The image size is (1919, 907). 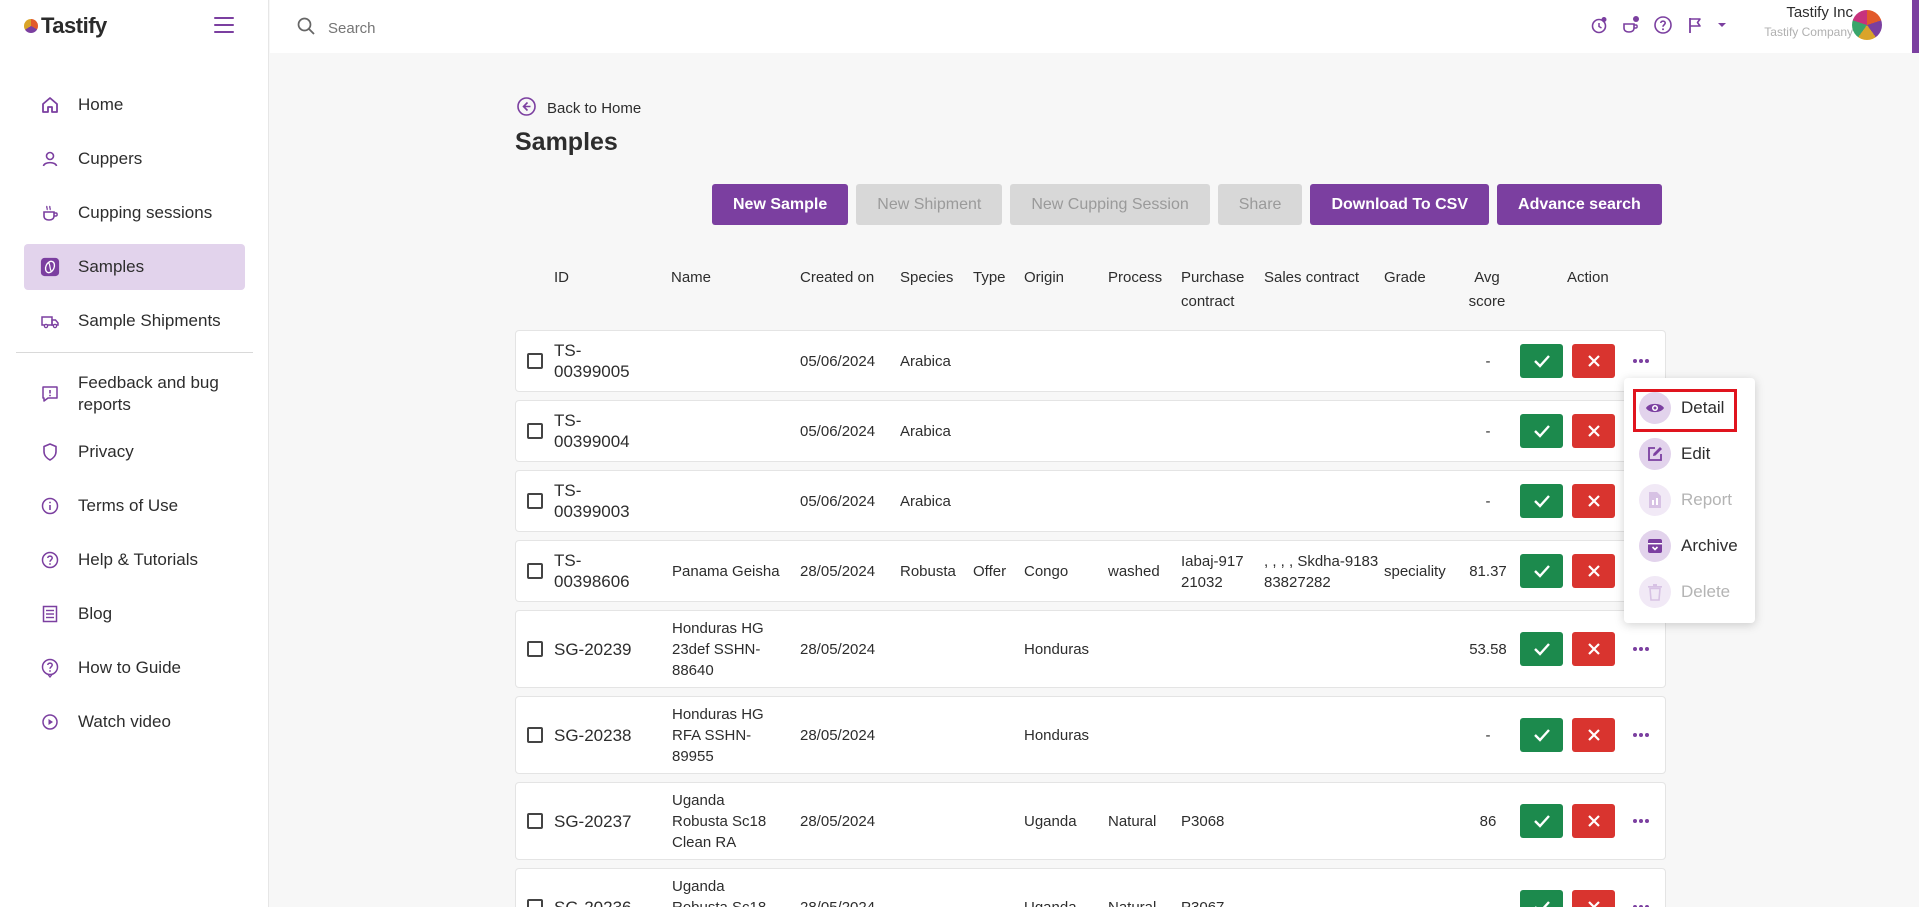 What do you see at coordinates (780, 204) in the screenshot?
I see `new-sample-button: New Sample` at bounding box center [780, 204].